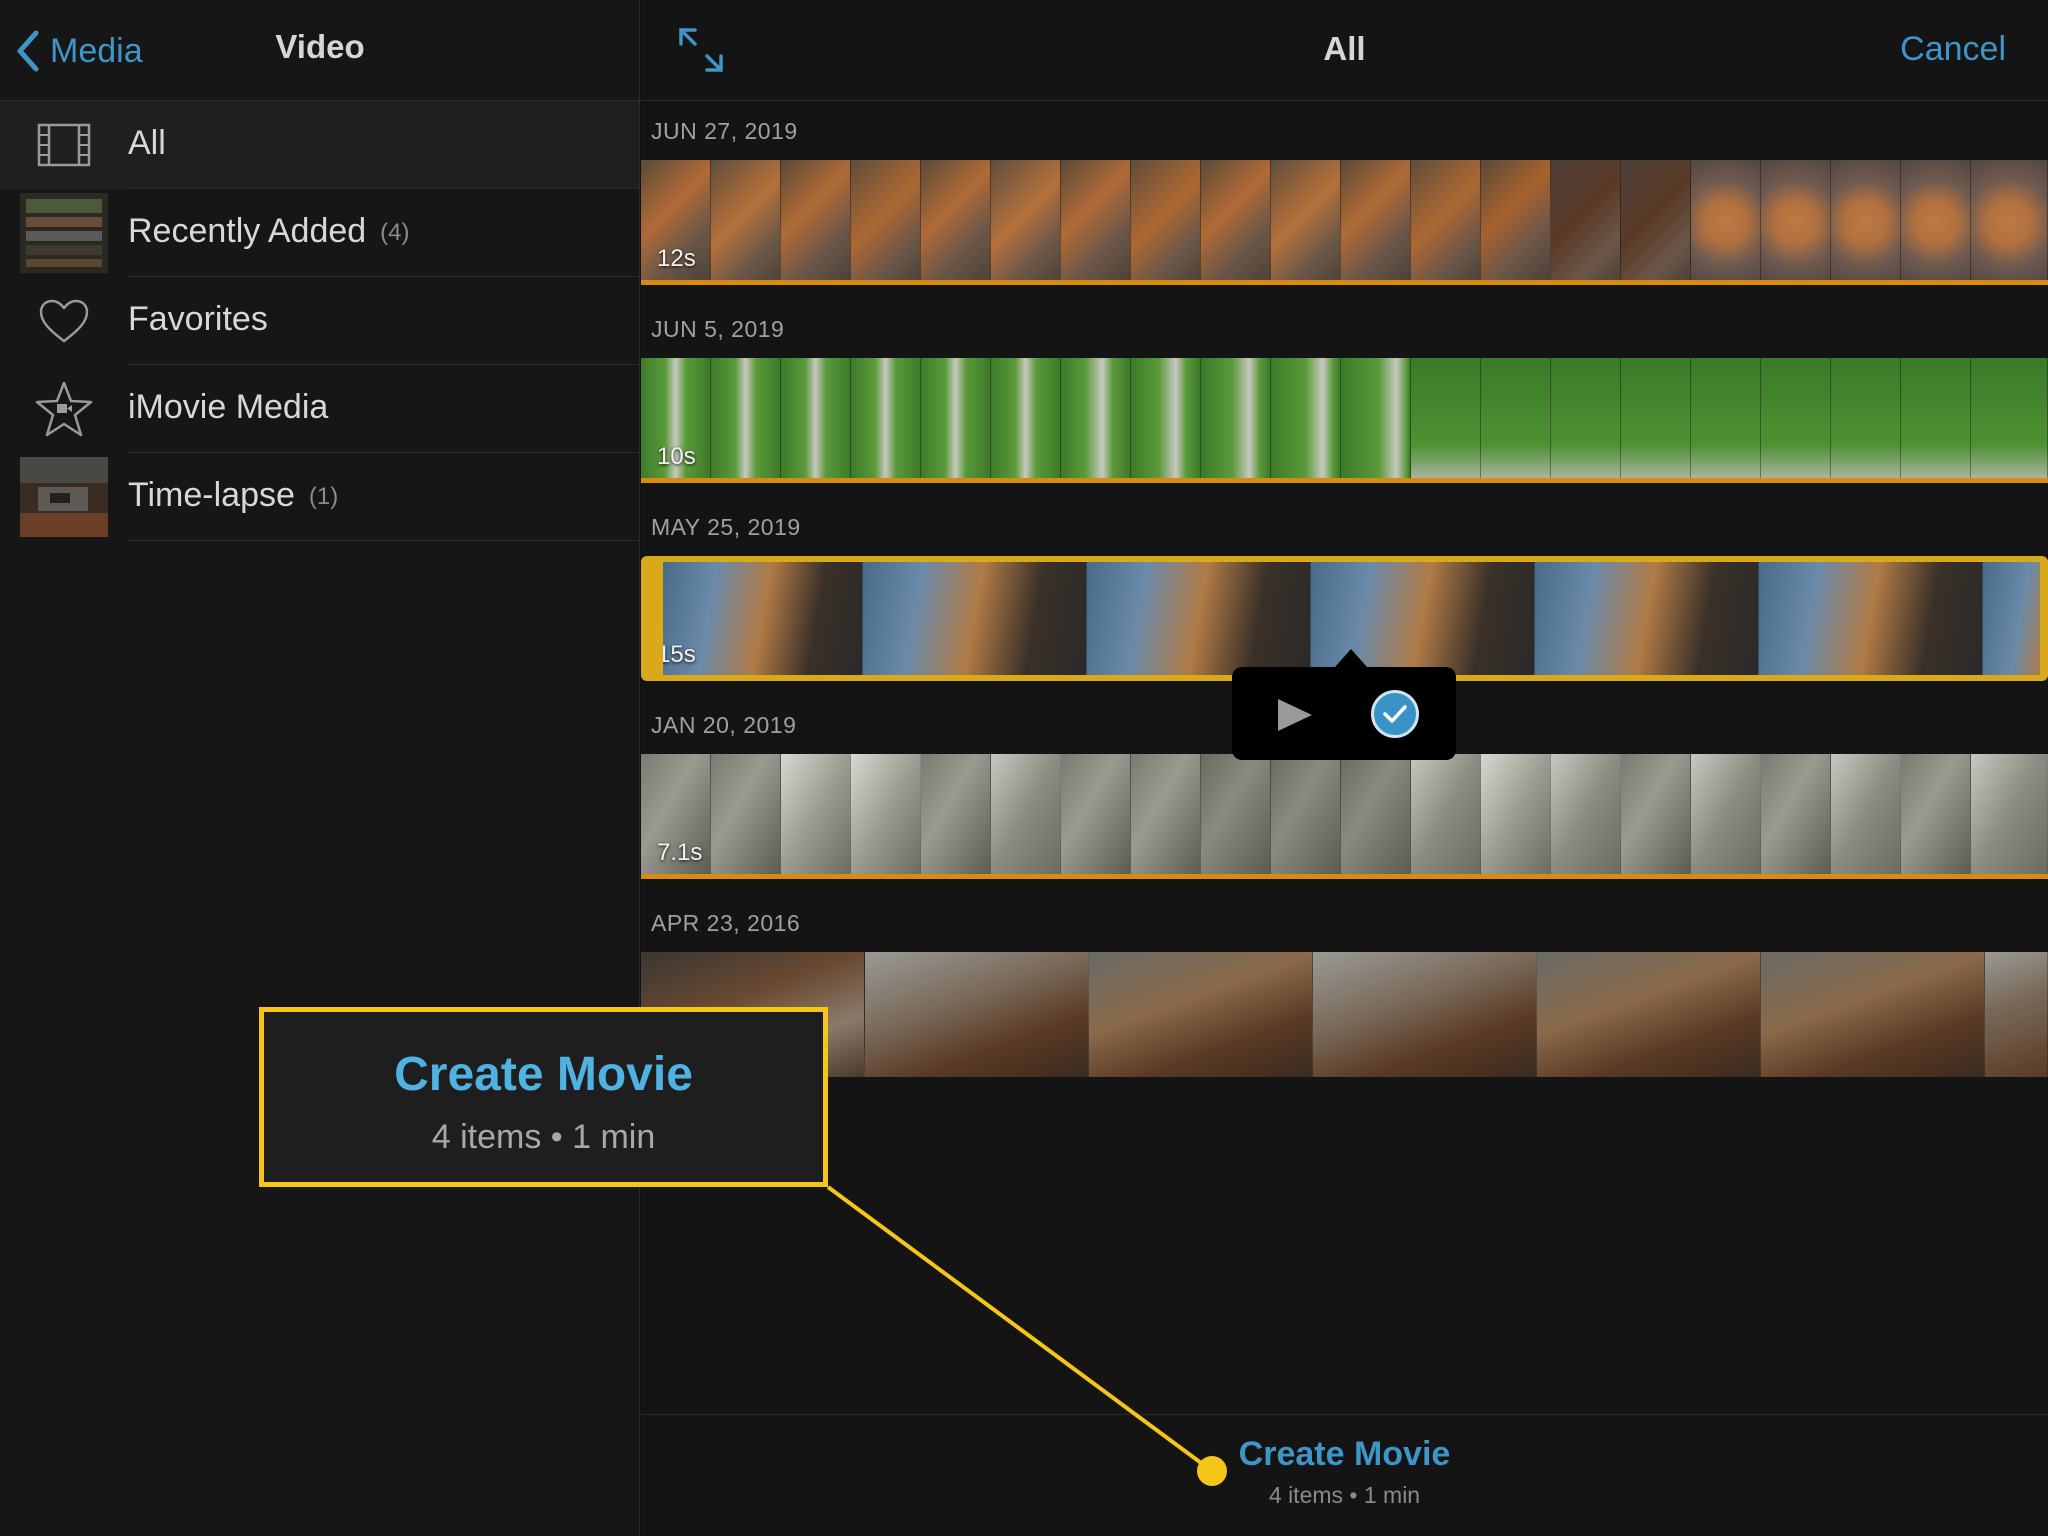 The width and height of the screenshot is (2048, 1536). What do you see at coordinates (1344, 1454) in the screenshot?
I see `create-movie-label: Create Movie` at bounding box center [1344, 1454].